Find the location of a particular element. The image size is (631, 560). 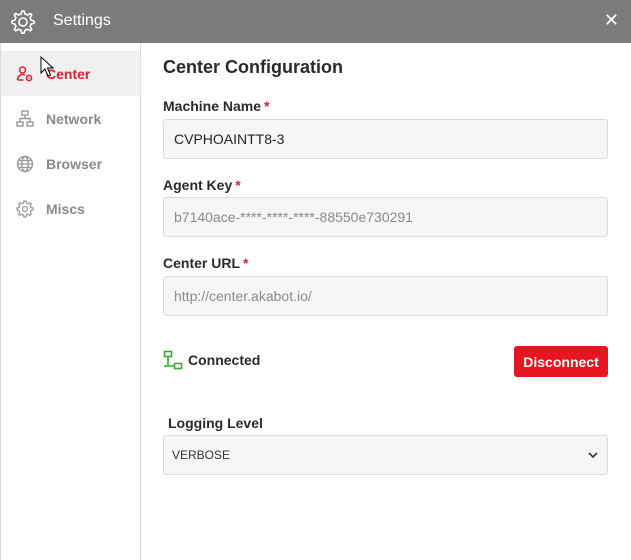

agent-key-input is located at coordinates (385, 217).